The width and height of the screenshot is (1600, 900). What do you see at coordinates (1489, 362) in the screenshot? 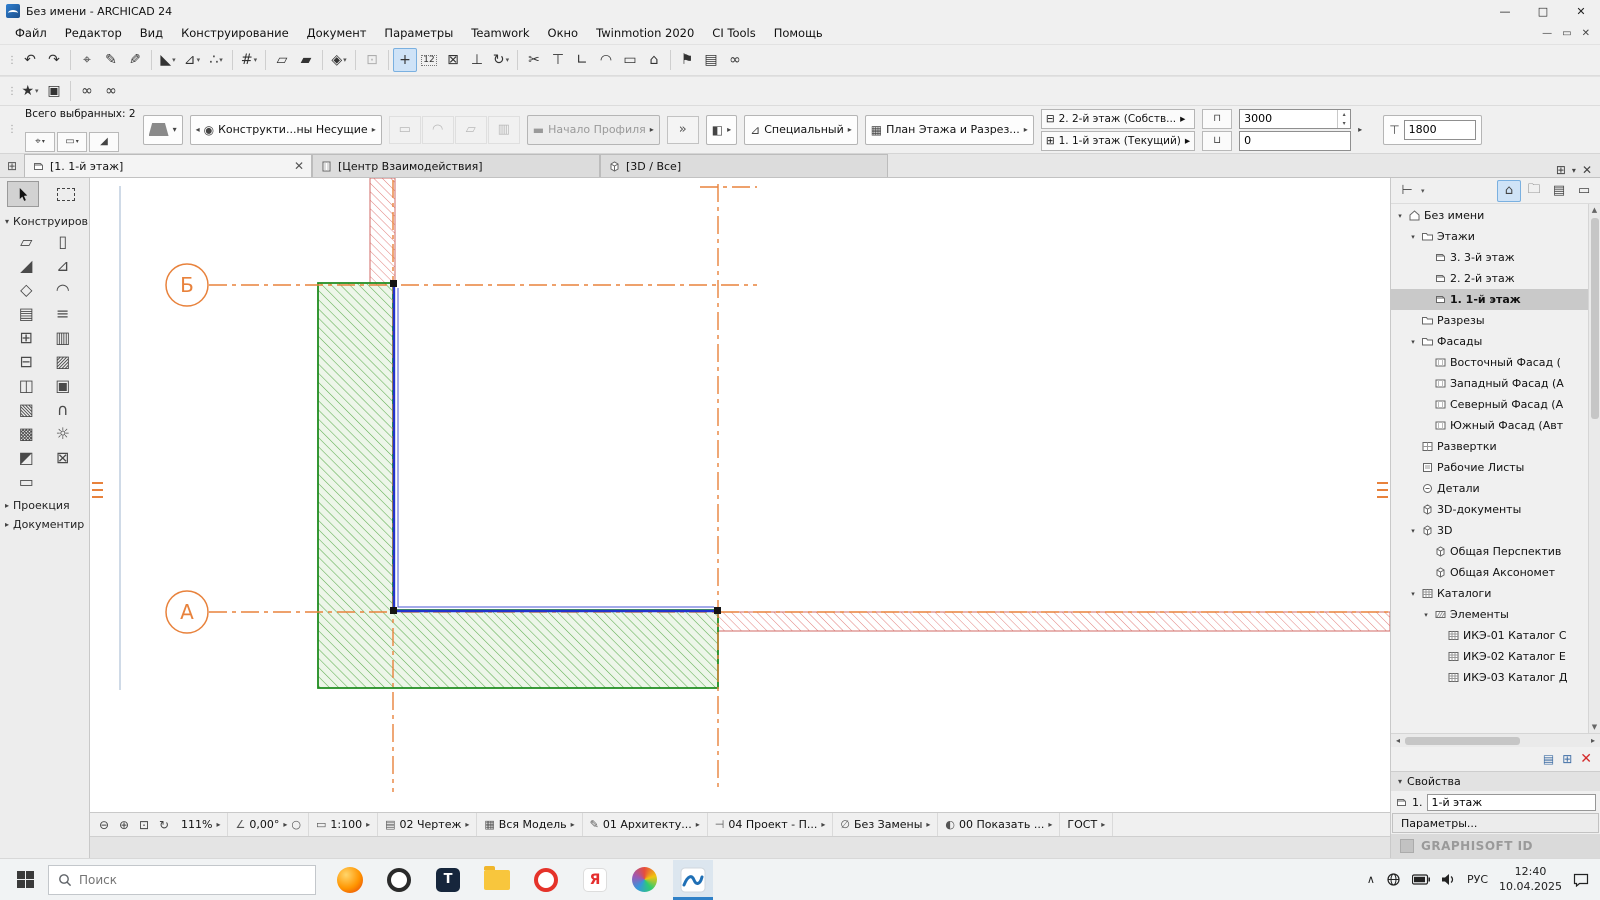
I see `tree-item: Восточный Фасад (` at bounding box center [1489, 362].